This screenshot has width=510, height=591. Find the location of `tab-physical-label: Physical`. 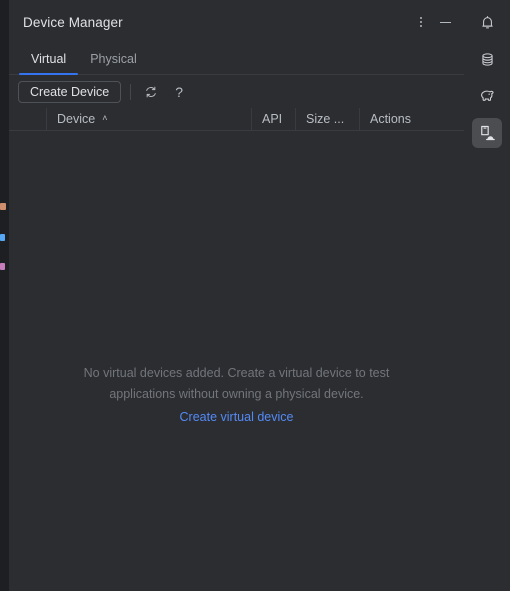

tab-physical-label: Physical is located at coordinates (113, 59).